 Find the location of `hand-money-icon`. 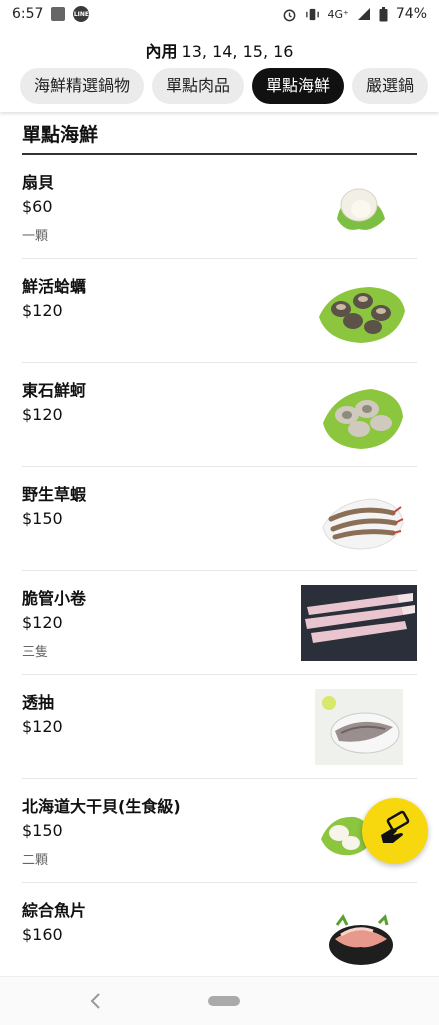

hand-money-icon is located at coordinates (395, 831).